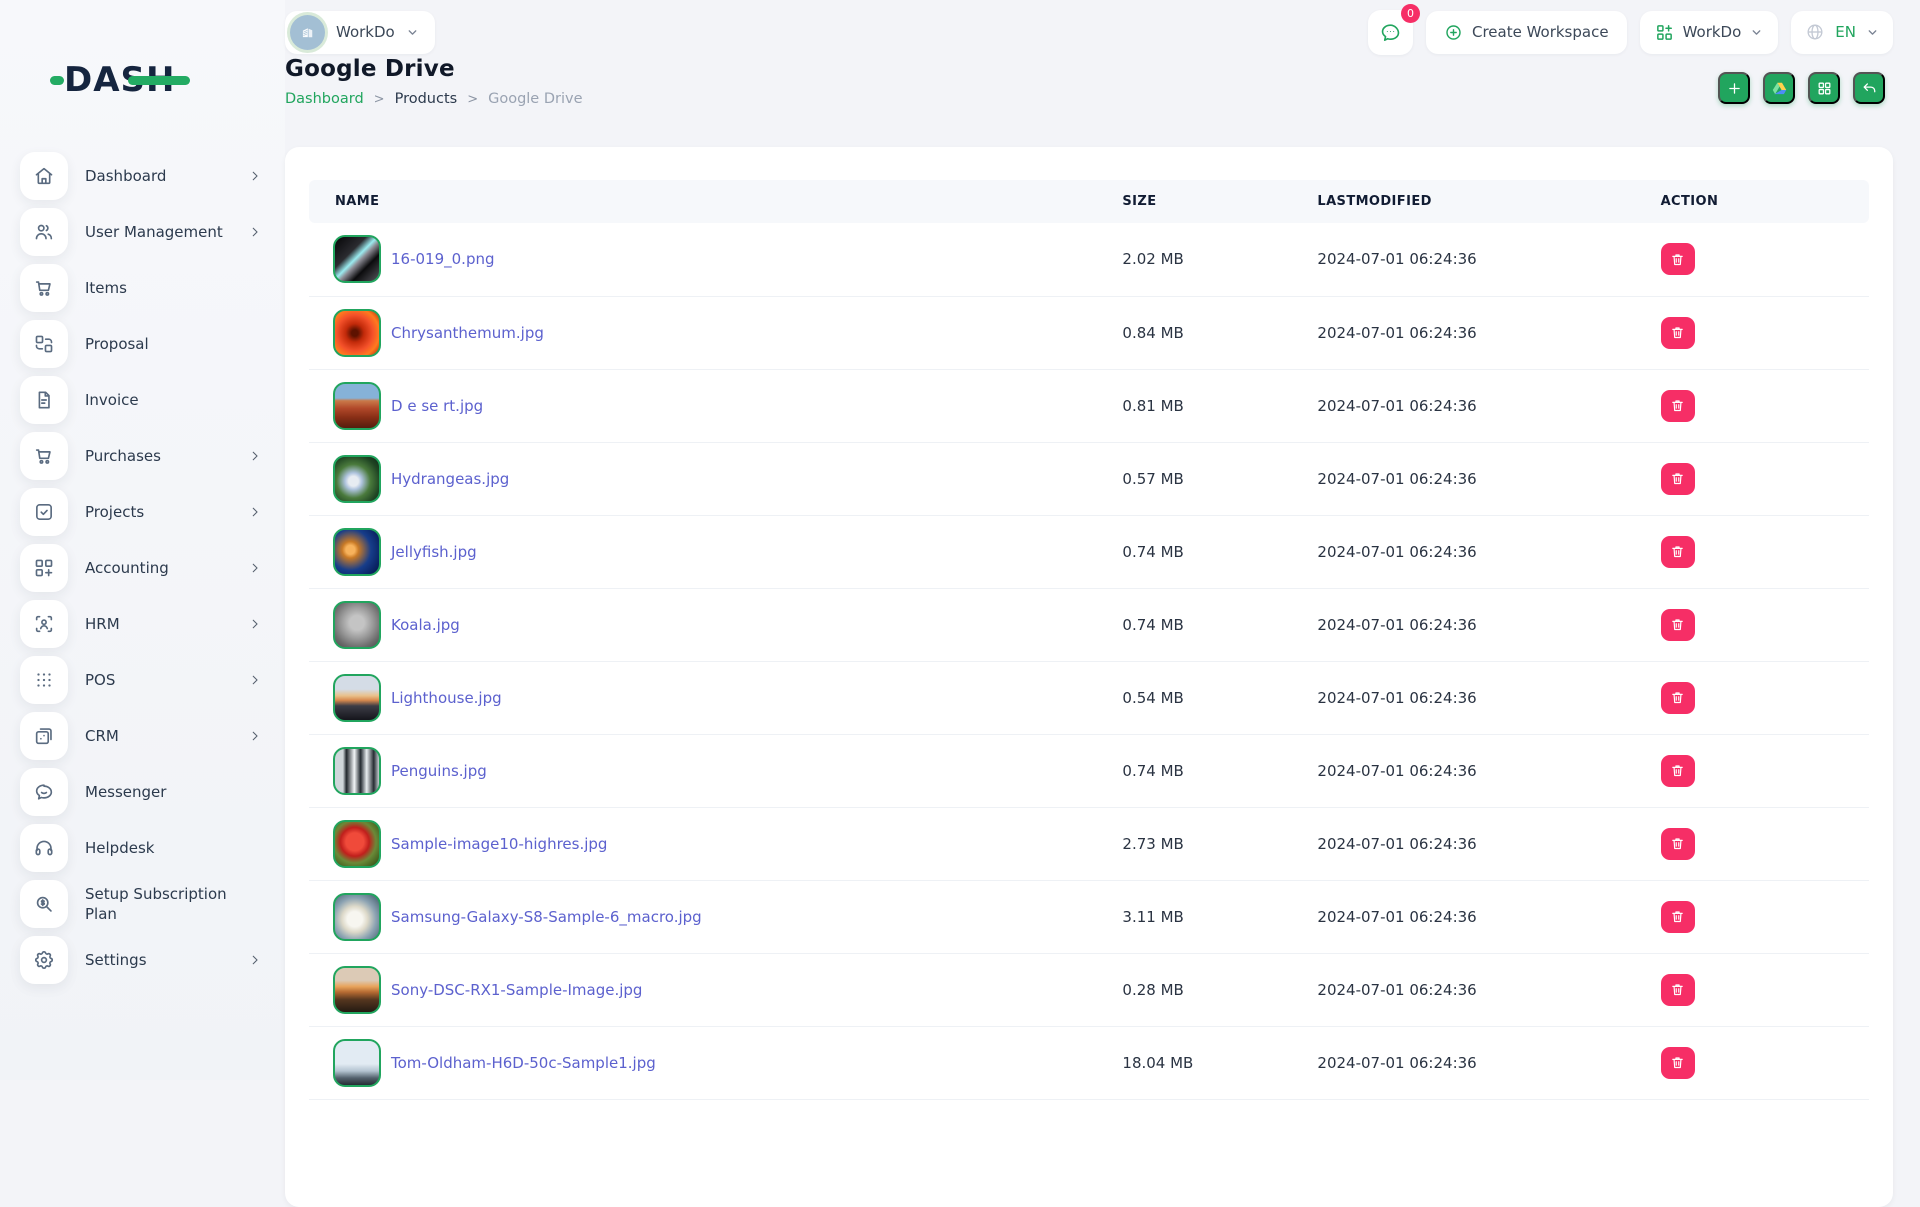 This screenshot has width=1920, height=1207. I want to click on messages-button: 0, so click(1393, 29).